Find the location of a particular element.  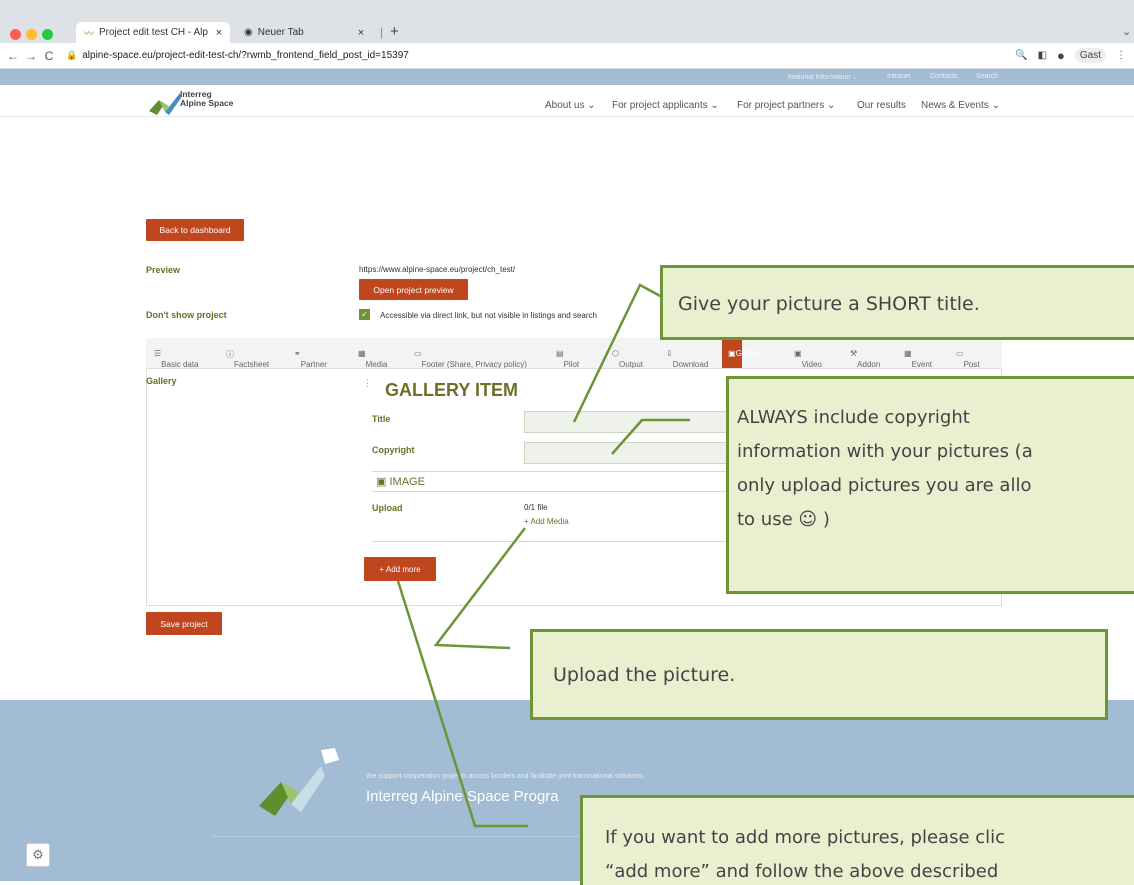

add-more-callout-line is located at coordinates (462, 704).